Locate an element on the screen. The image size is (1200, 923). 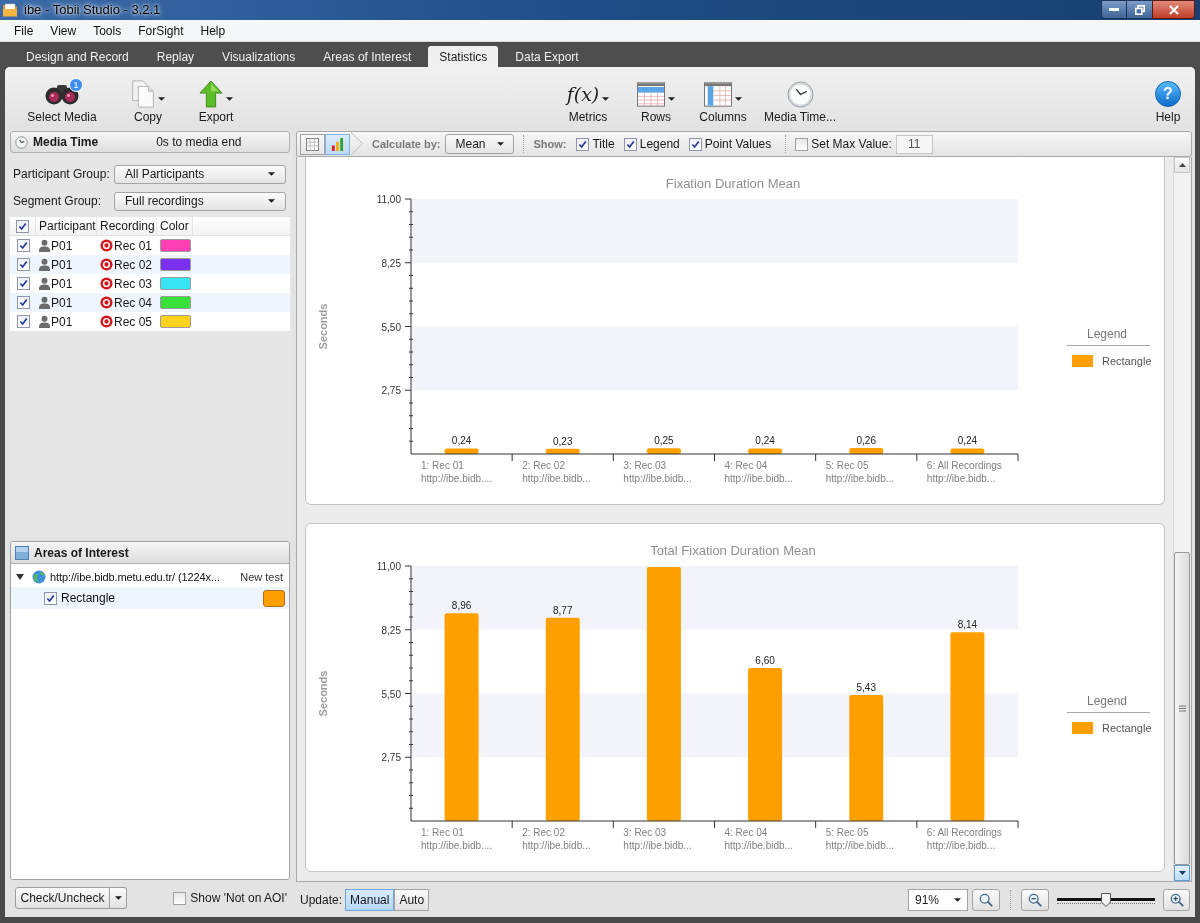
toolbar-button: Copy is located at coordinates (148, 101).